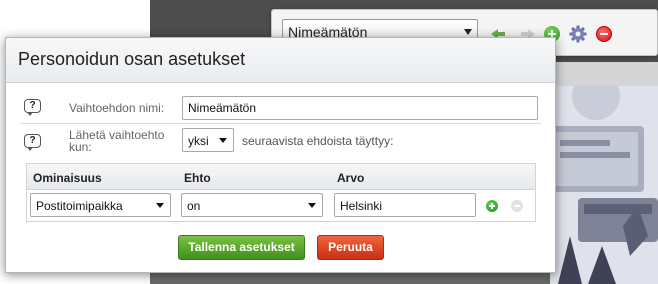  I want to click on condition-select: on, so click(252, 205).